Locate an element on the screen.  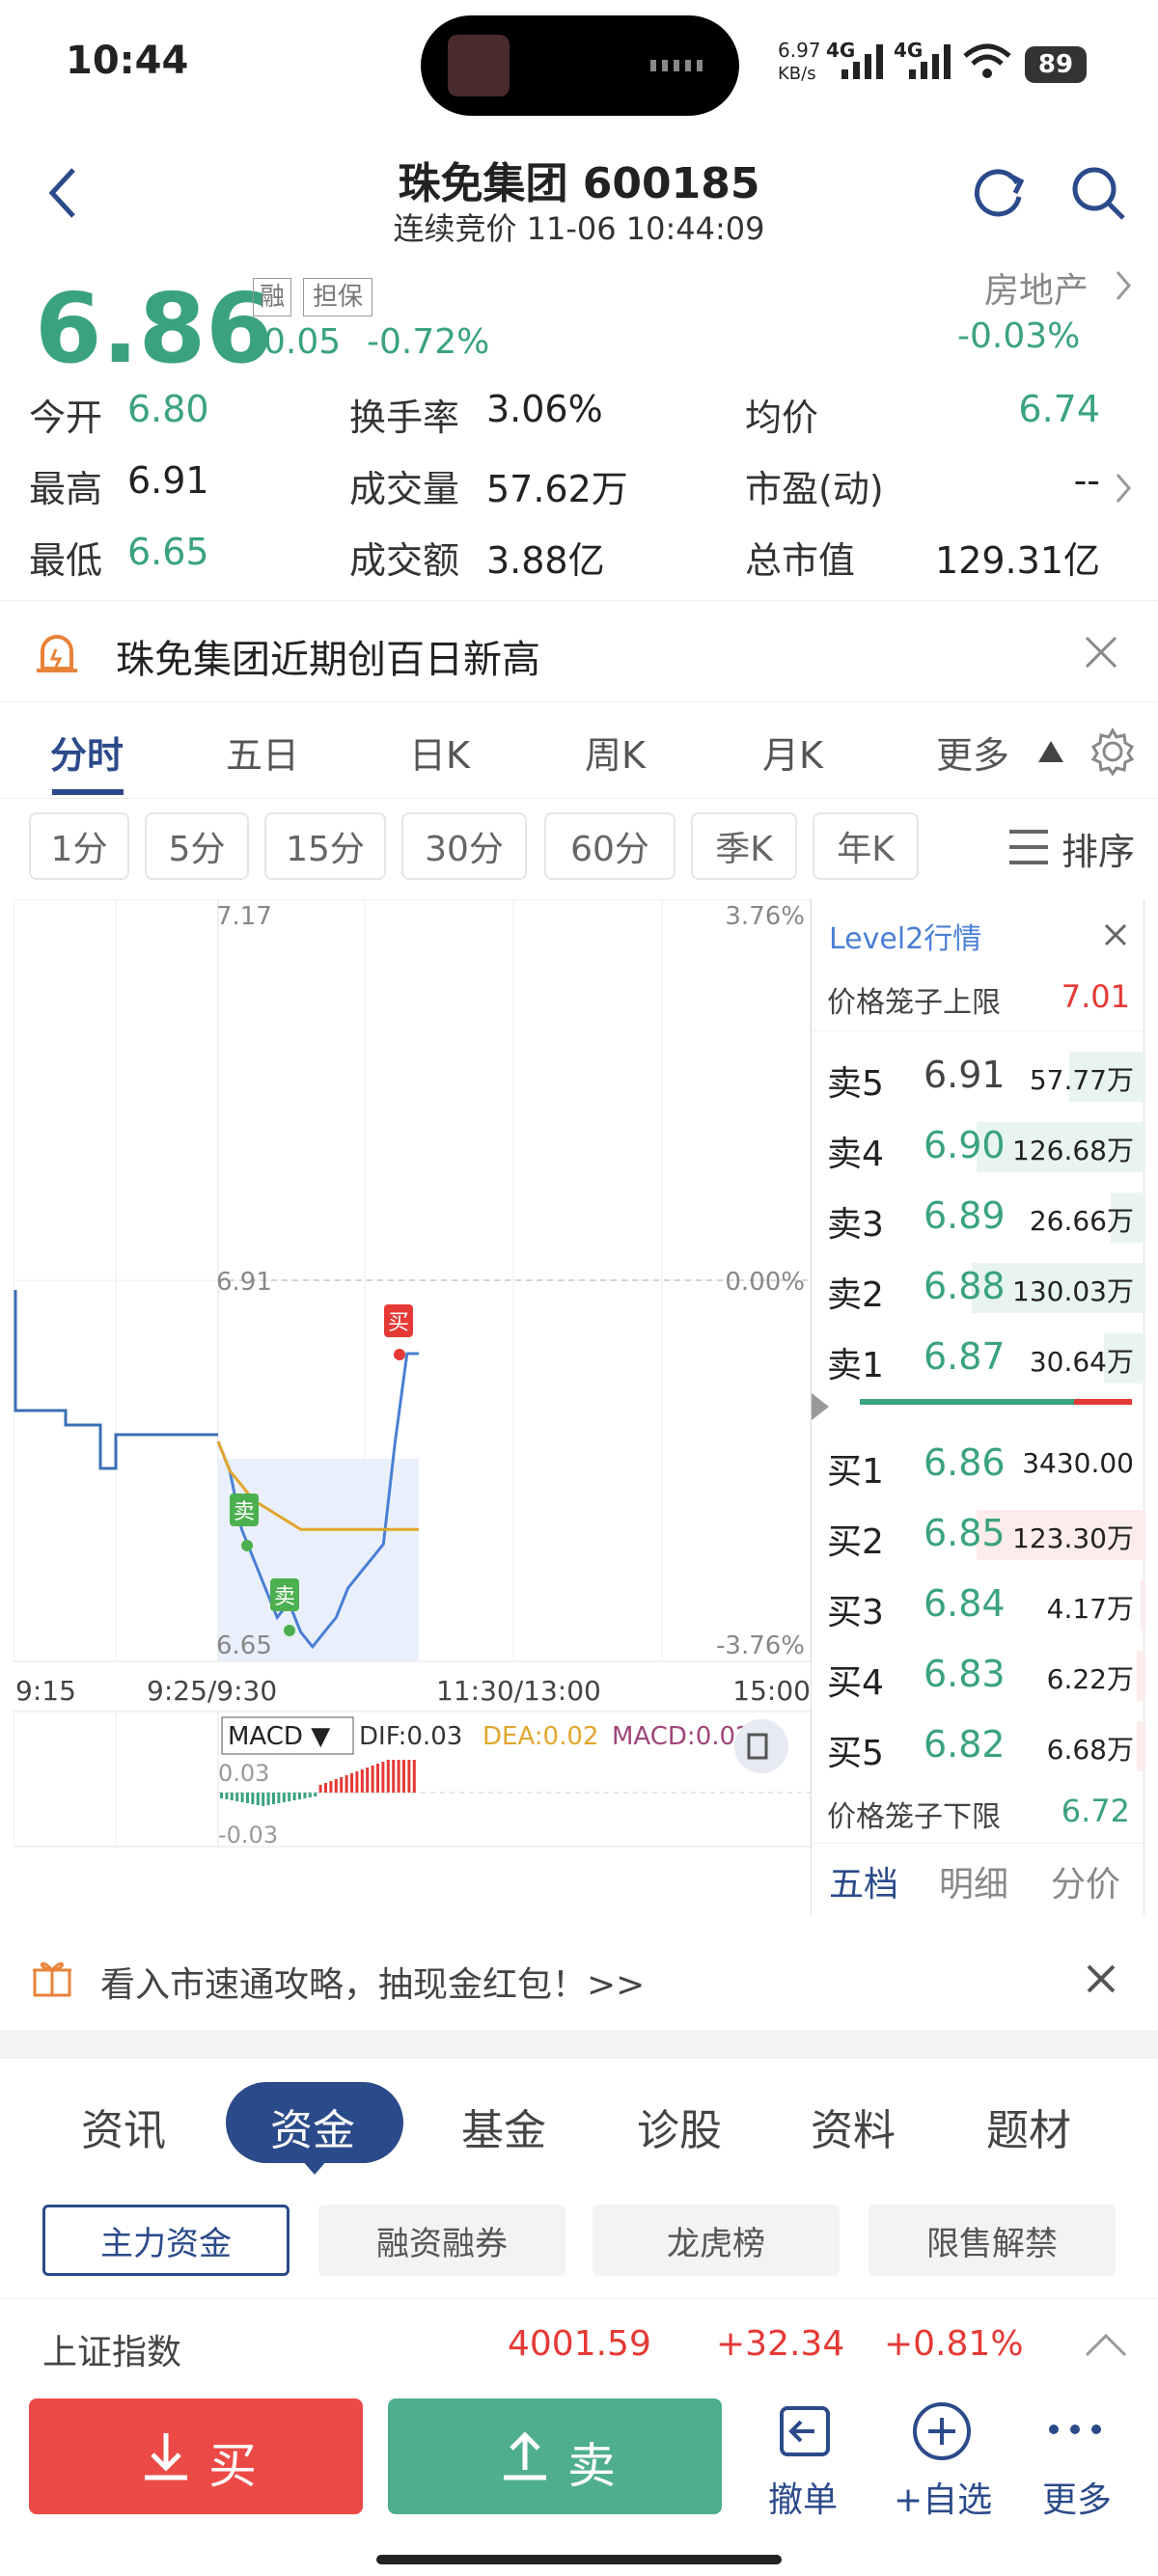
ask-price: 6.90 is located at coordinates (965, 1145).